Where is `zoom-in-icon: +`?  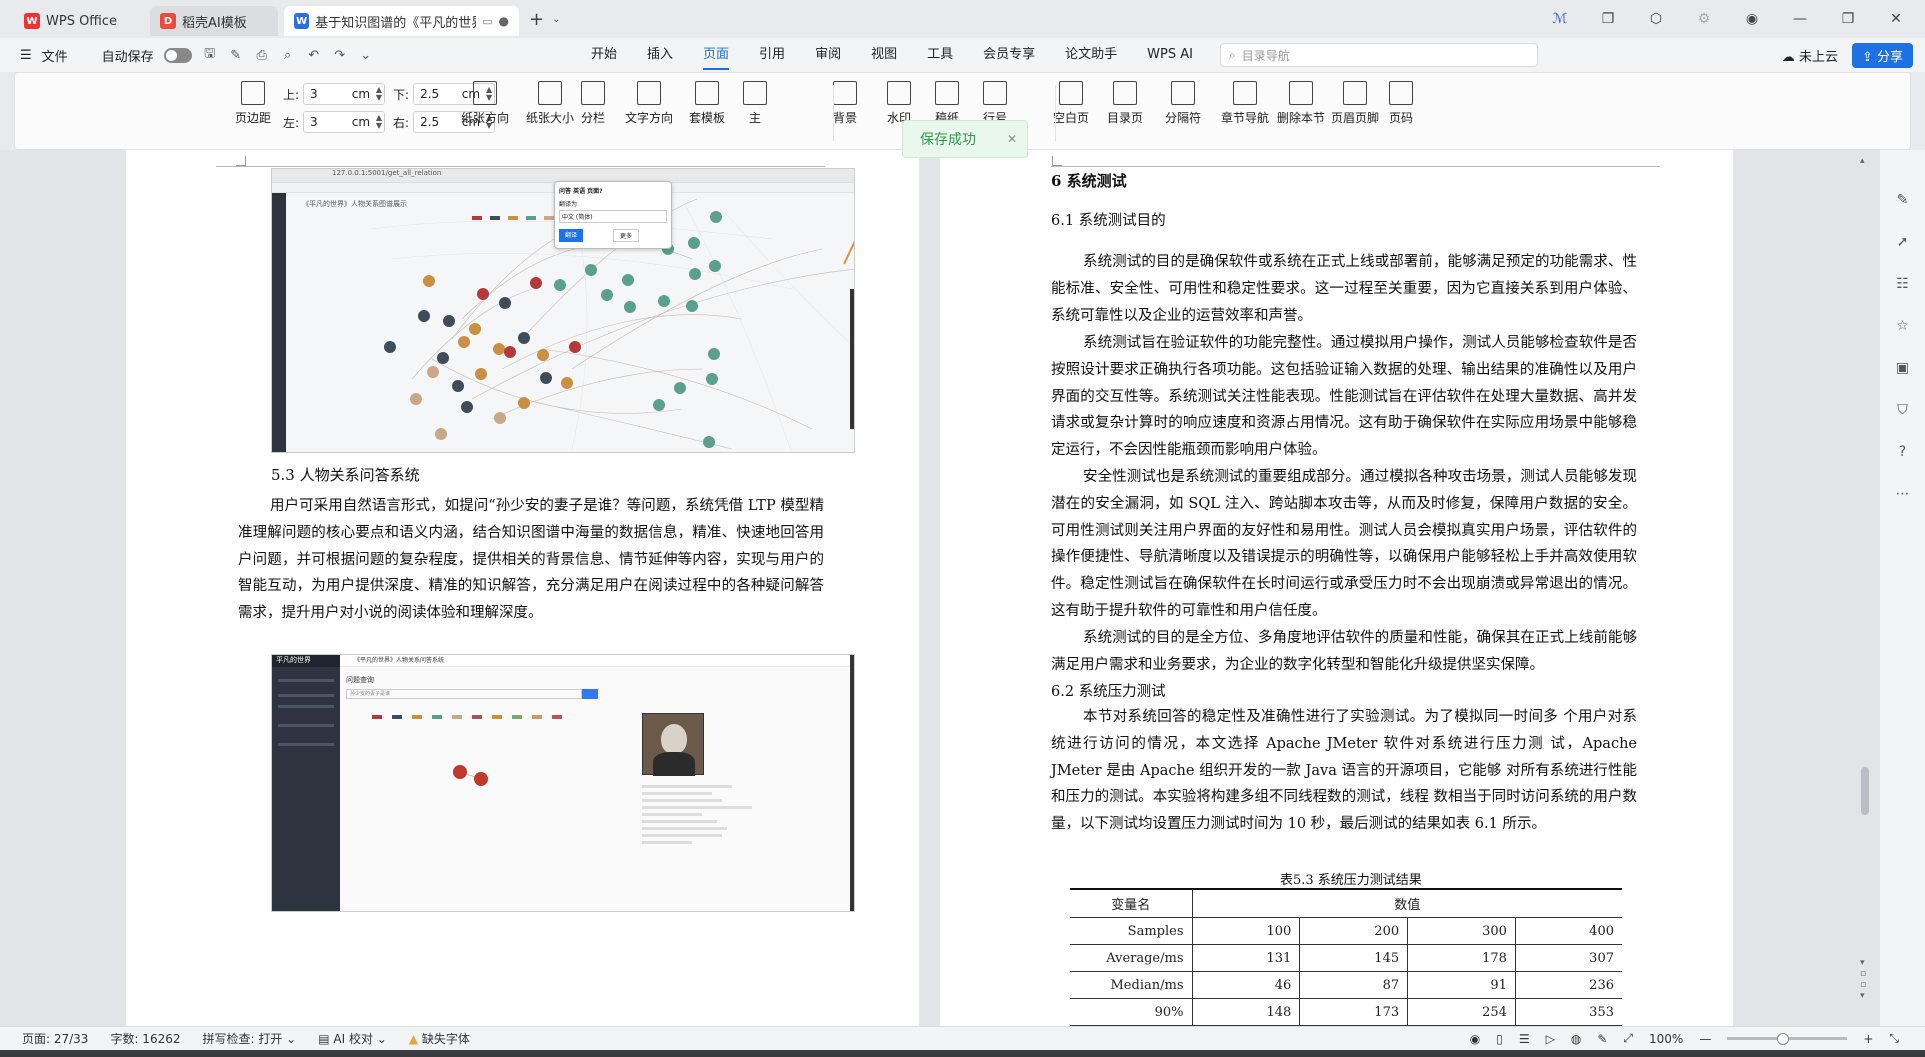
zoom-in-icon: + is located at coordinates (1868, 1039).